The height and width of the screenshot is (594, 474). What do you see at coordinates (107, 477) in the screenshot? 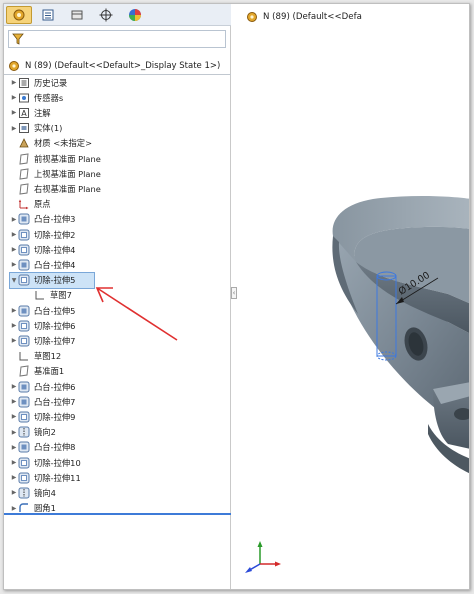
I see `tree-item: ▶ 切除-拉伸11` at bounding box center [107, 477].